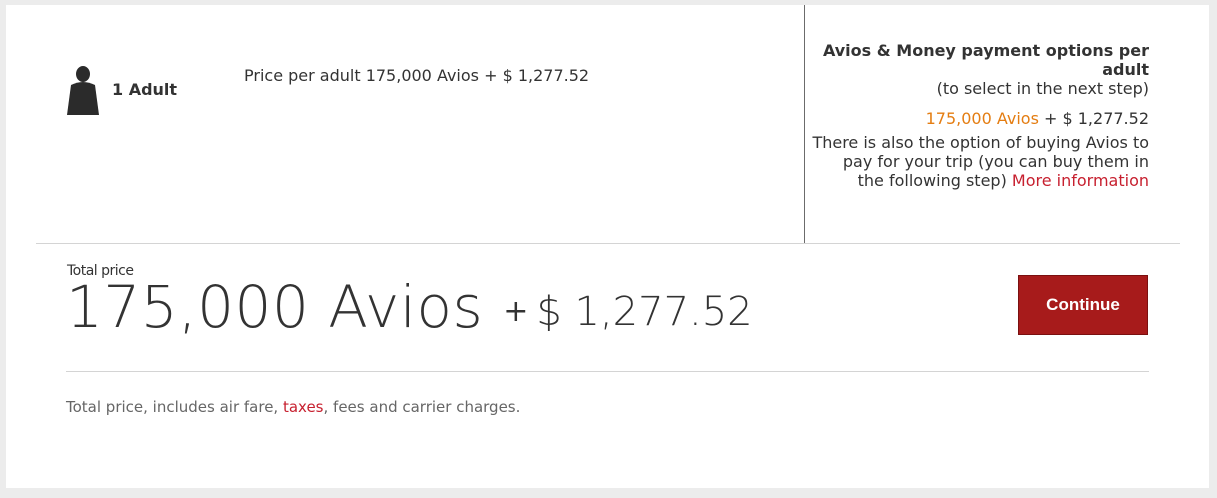 Image resolution: width=1217 pixels, height=498 pixels. I want to click on taxes-link: taxes, so click(303, 407).